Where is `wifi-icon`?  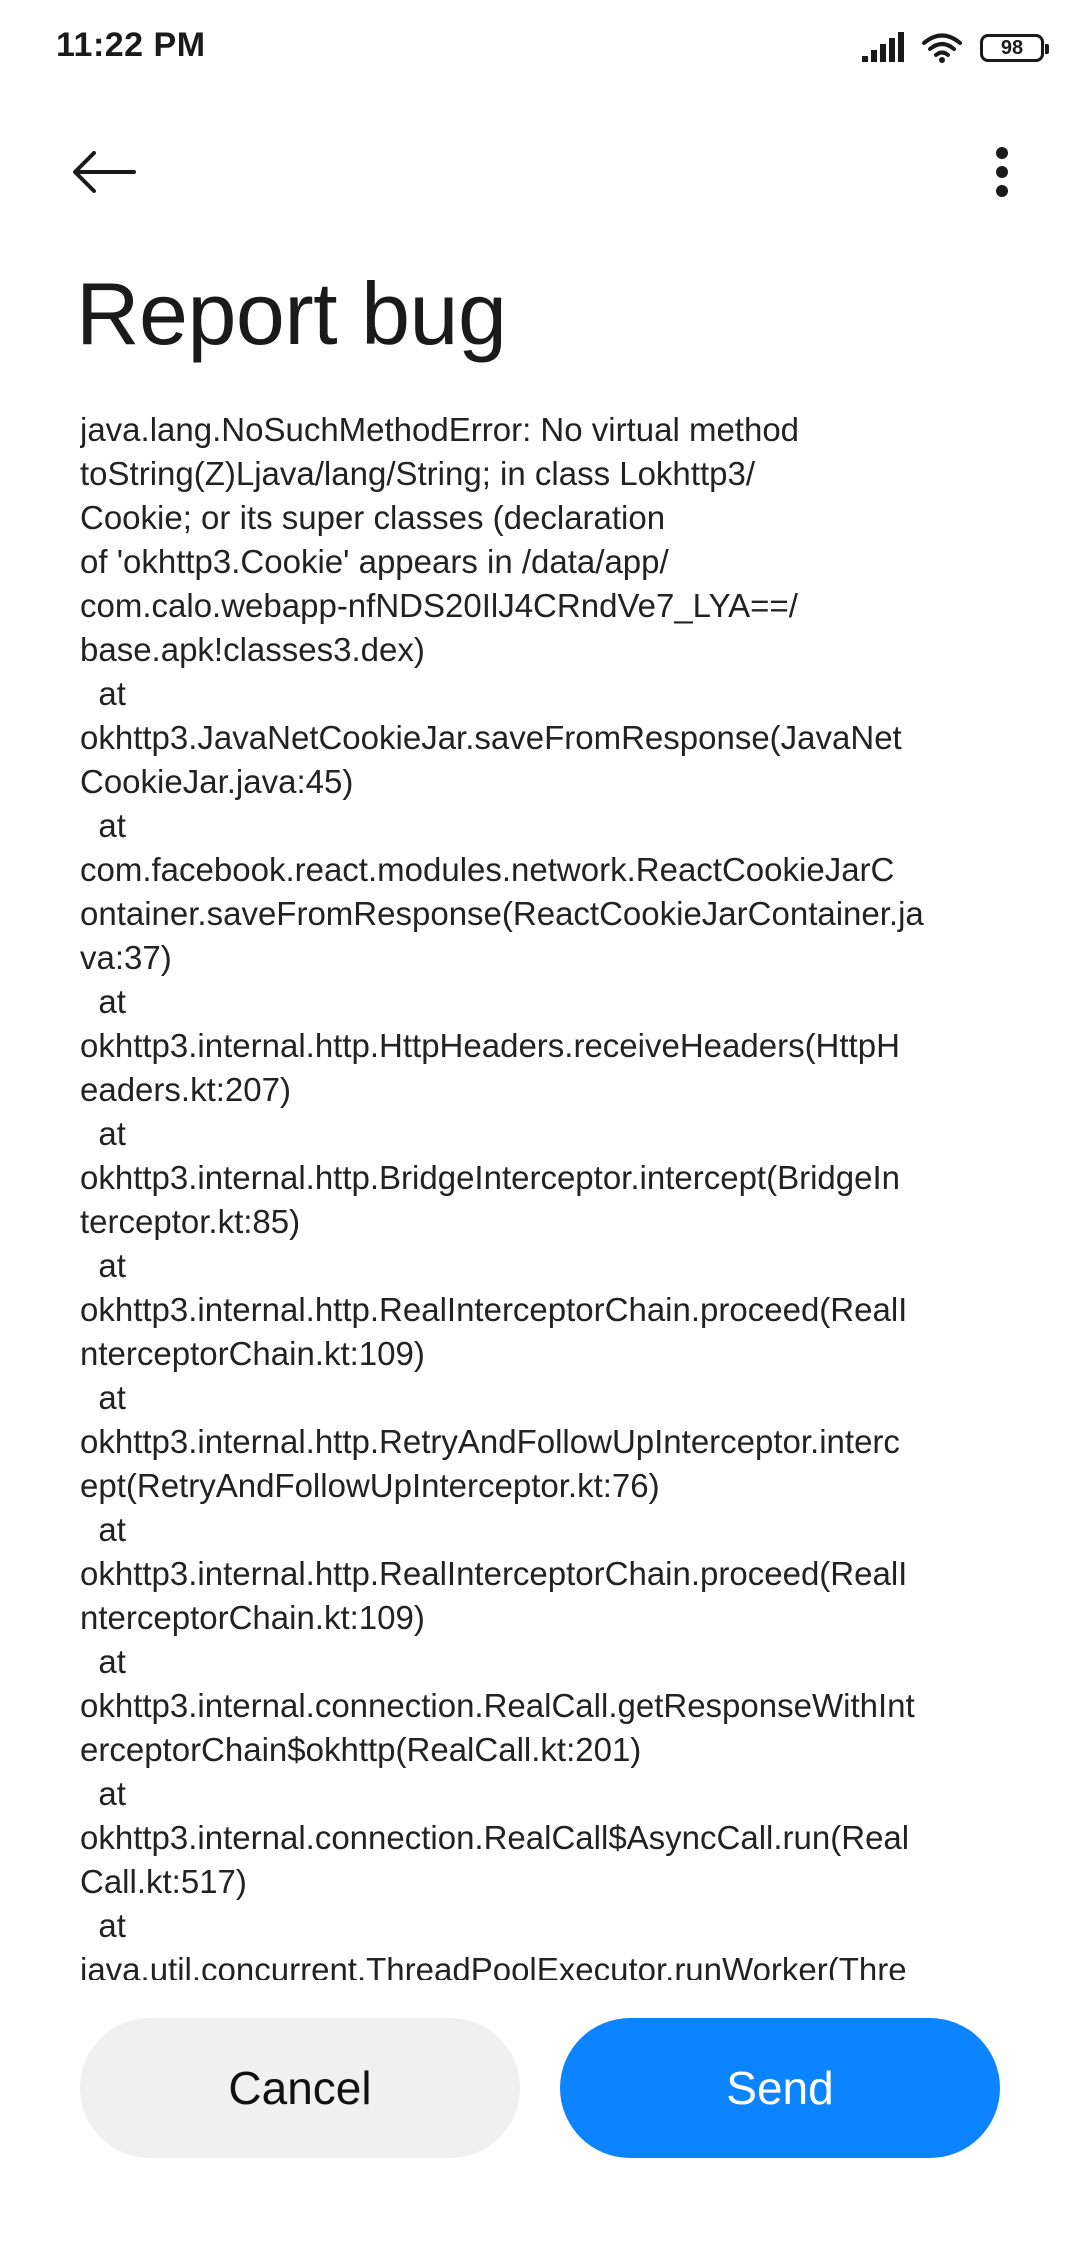 wifi-icon is located at coordinates (942, 48).